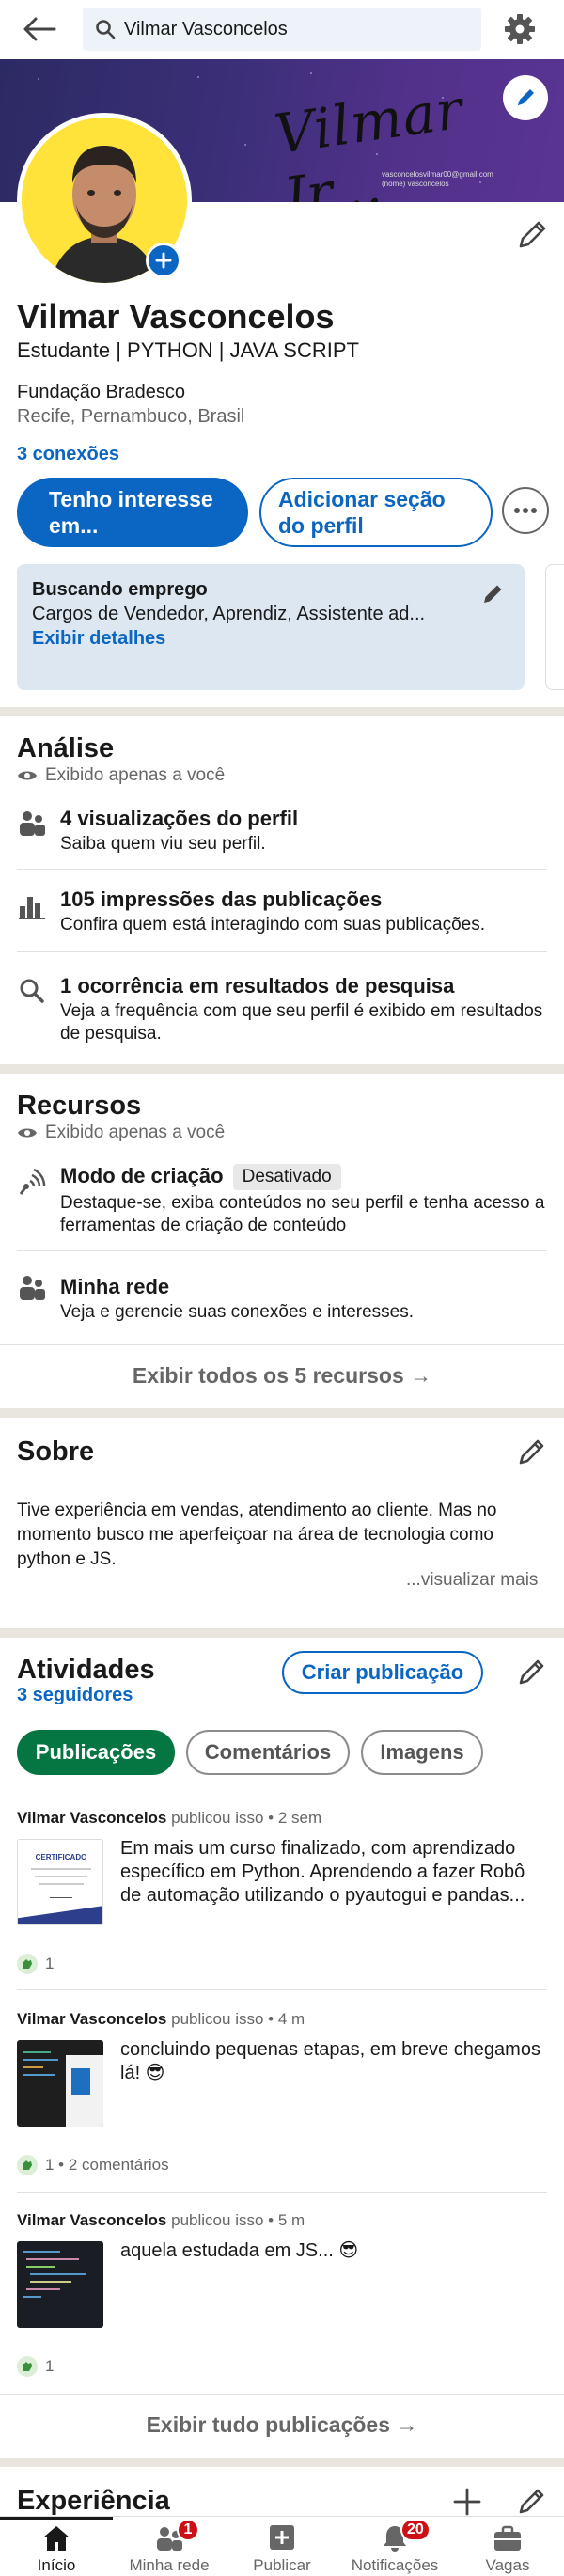 Image resolution: width=564 pixels, height=2576 pixels. I want to click on show-all-resources-button: Exibir todos os 5 recursos →, so click(282, 1376).